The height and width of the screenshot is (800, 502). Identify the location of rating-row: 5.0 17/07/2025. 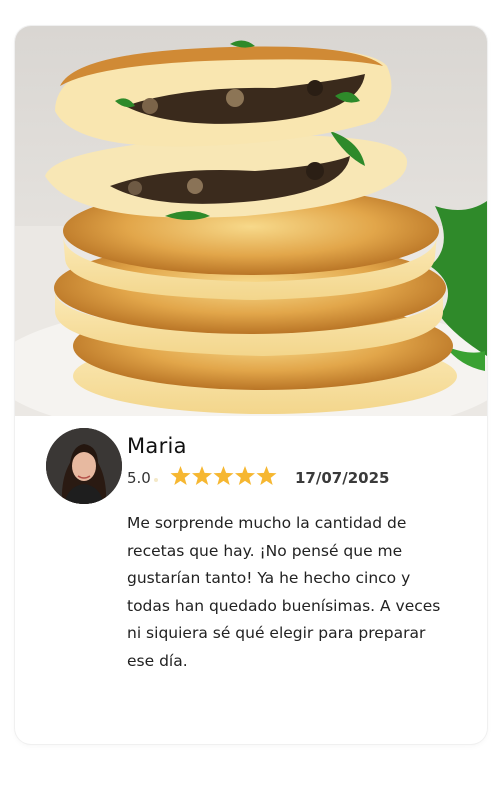
(297, 479).